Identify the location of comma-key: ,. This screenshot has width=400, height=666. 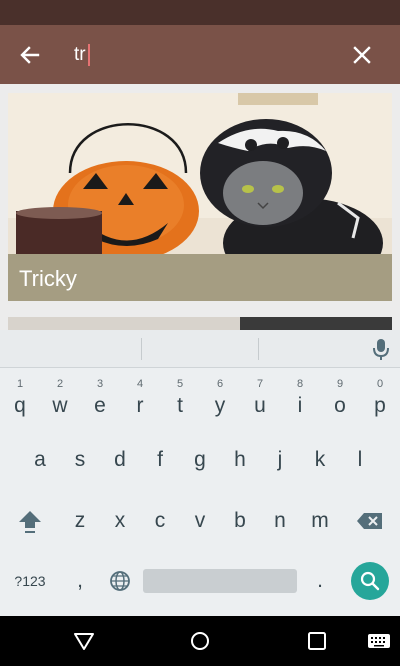
(80, 581).